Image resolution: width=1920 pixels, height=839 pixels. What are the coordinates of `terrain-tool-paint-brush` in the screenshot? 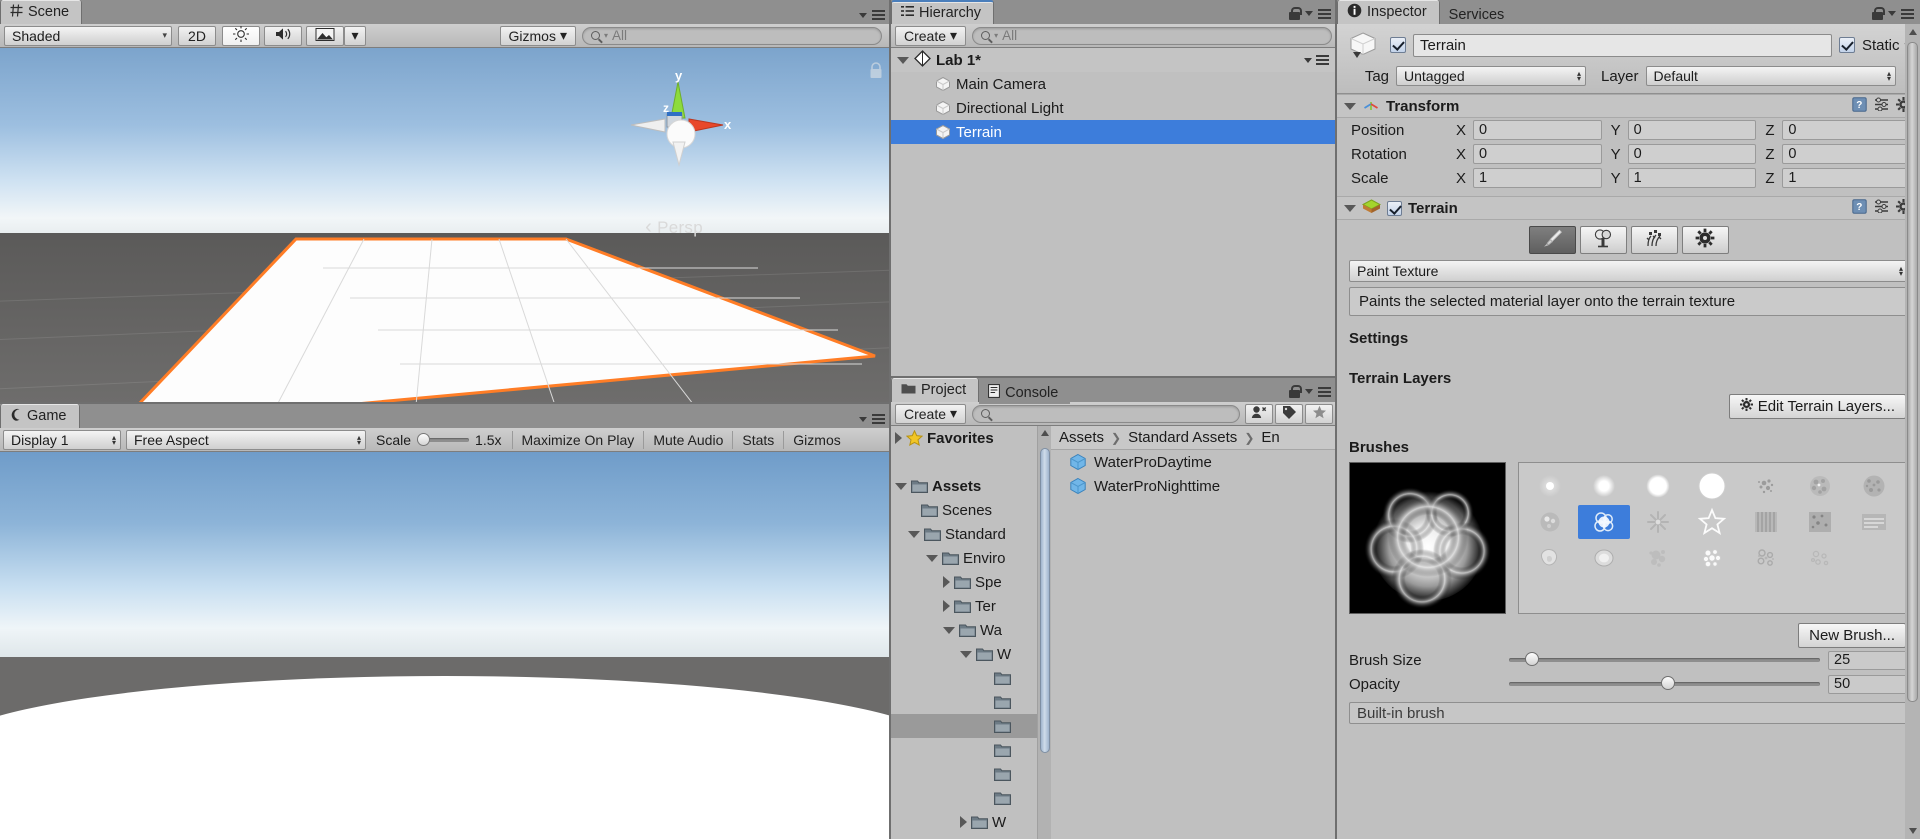 It's located at (1552, 240).